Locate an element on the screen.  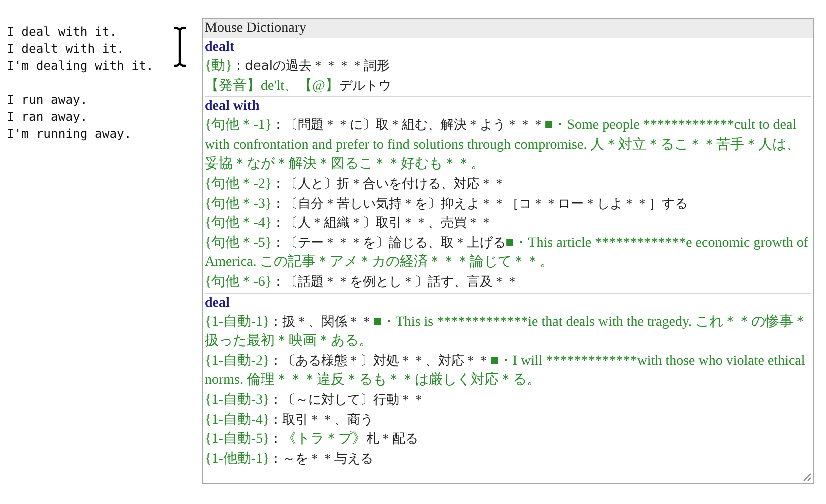
dictionary-sense: {1-自動-3} : 〔～に対して〕行動＊＊ is located at coordinates (315, 401).